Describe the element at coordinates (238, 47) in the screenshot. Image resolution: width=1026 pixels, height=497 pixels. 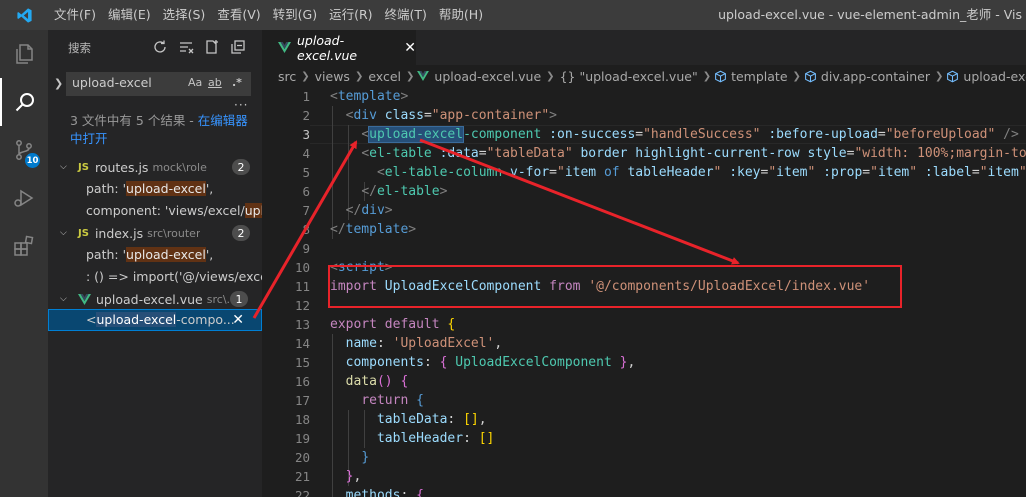
I see `collapse-all-icon` at that location.